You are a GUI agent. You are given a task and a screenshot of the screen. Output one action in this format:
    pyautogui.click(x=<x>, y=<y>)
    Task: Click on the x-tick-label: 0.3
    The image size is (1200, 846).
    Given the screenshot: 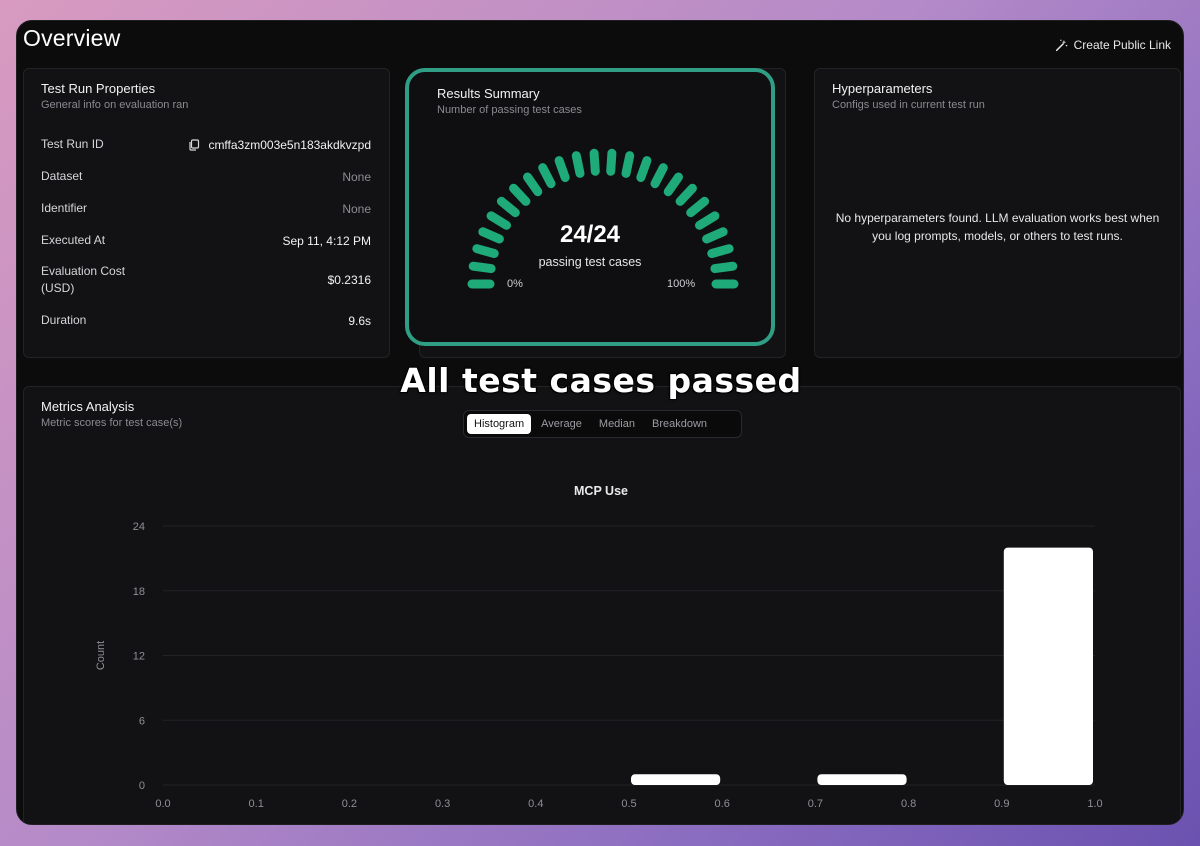 What is the action you would take?
    pyautogui.click(x=442, y=804)
    